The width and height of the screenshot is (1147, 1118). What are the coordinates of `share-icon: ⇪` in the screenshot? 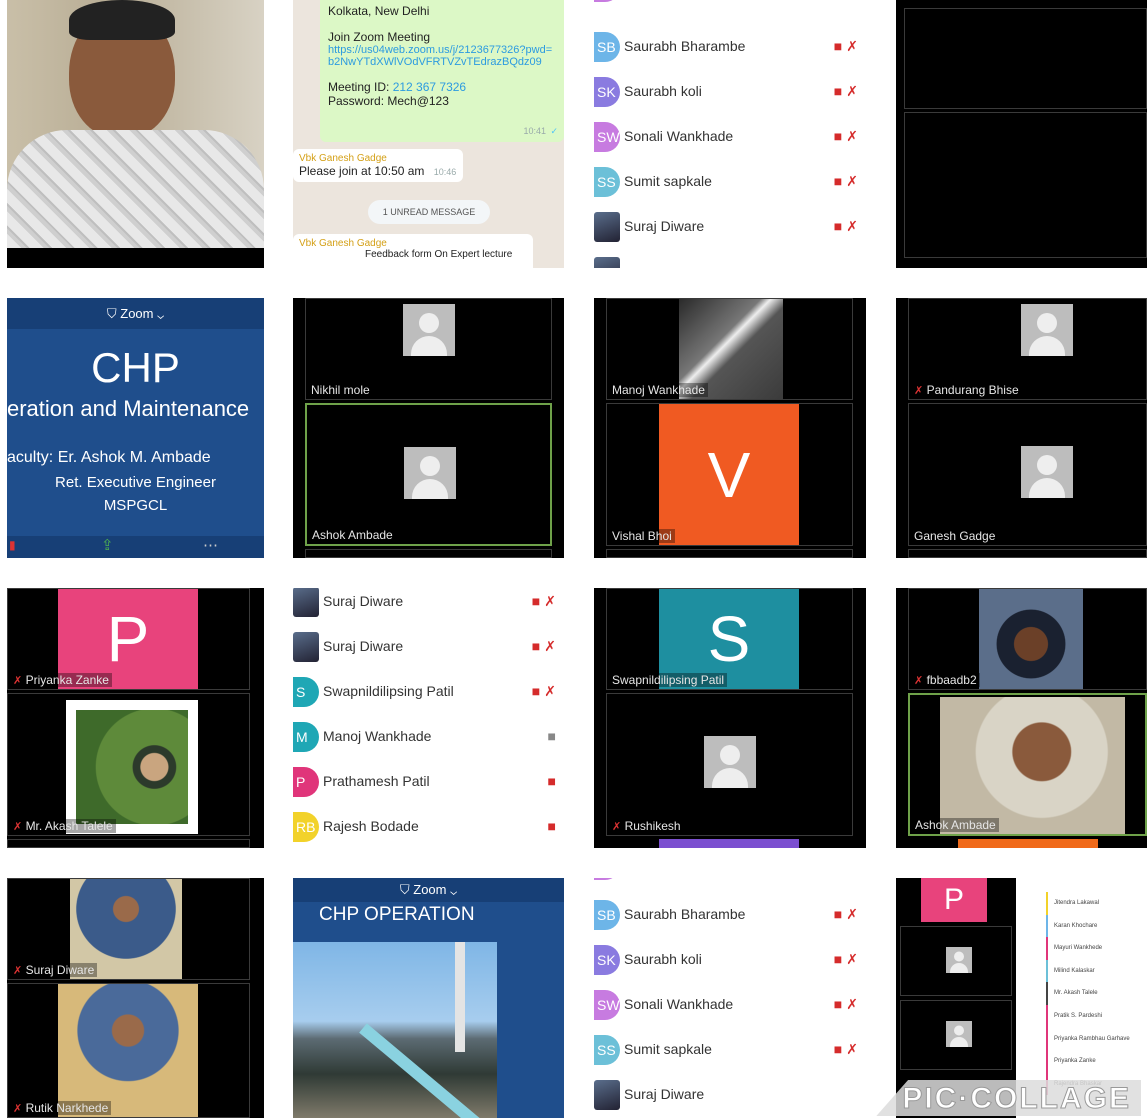 It's located at (107, 545).